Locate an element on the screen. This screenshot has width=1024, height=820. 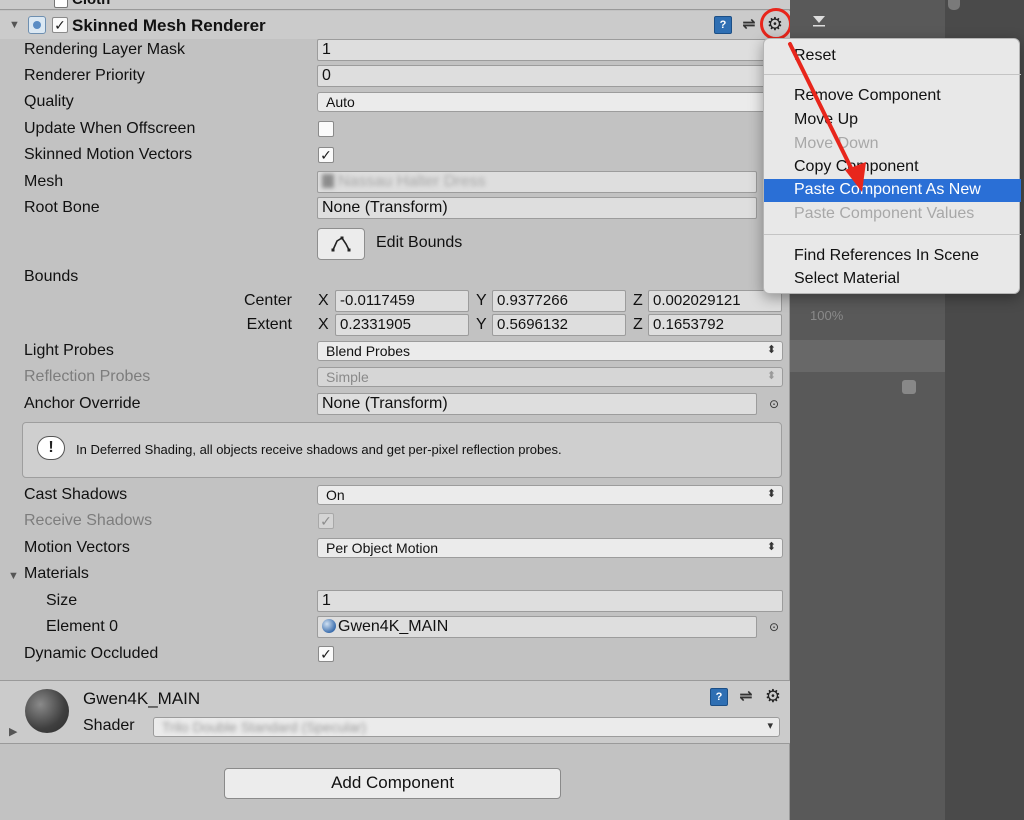
component-enabled-checkbox: ✓ is located at coordinates (60, 25).